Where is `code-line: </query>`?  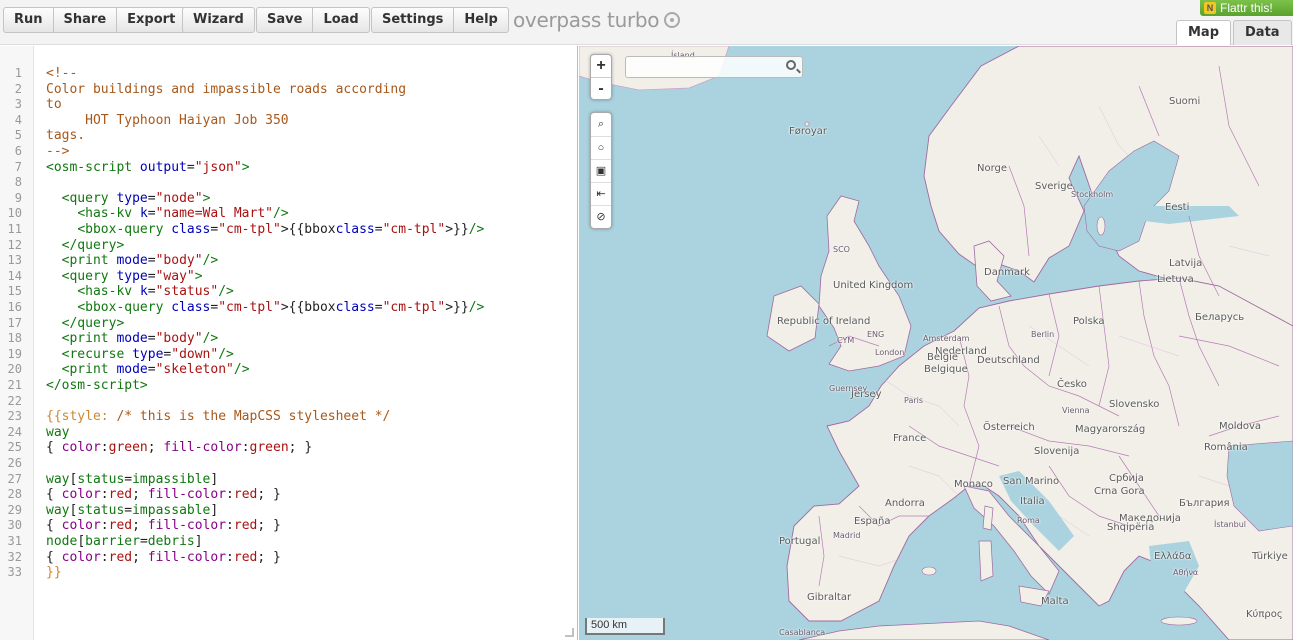 code-line: </query> is located at coordinates (93, 245).